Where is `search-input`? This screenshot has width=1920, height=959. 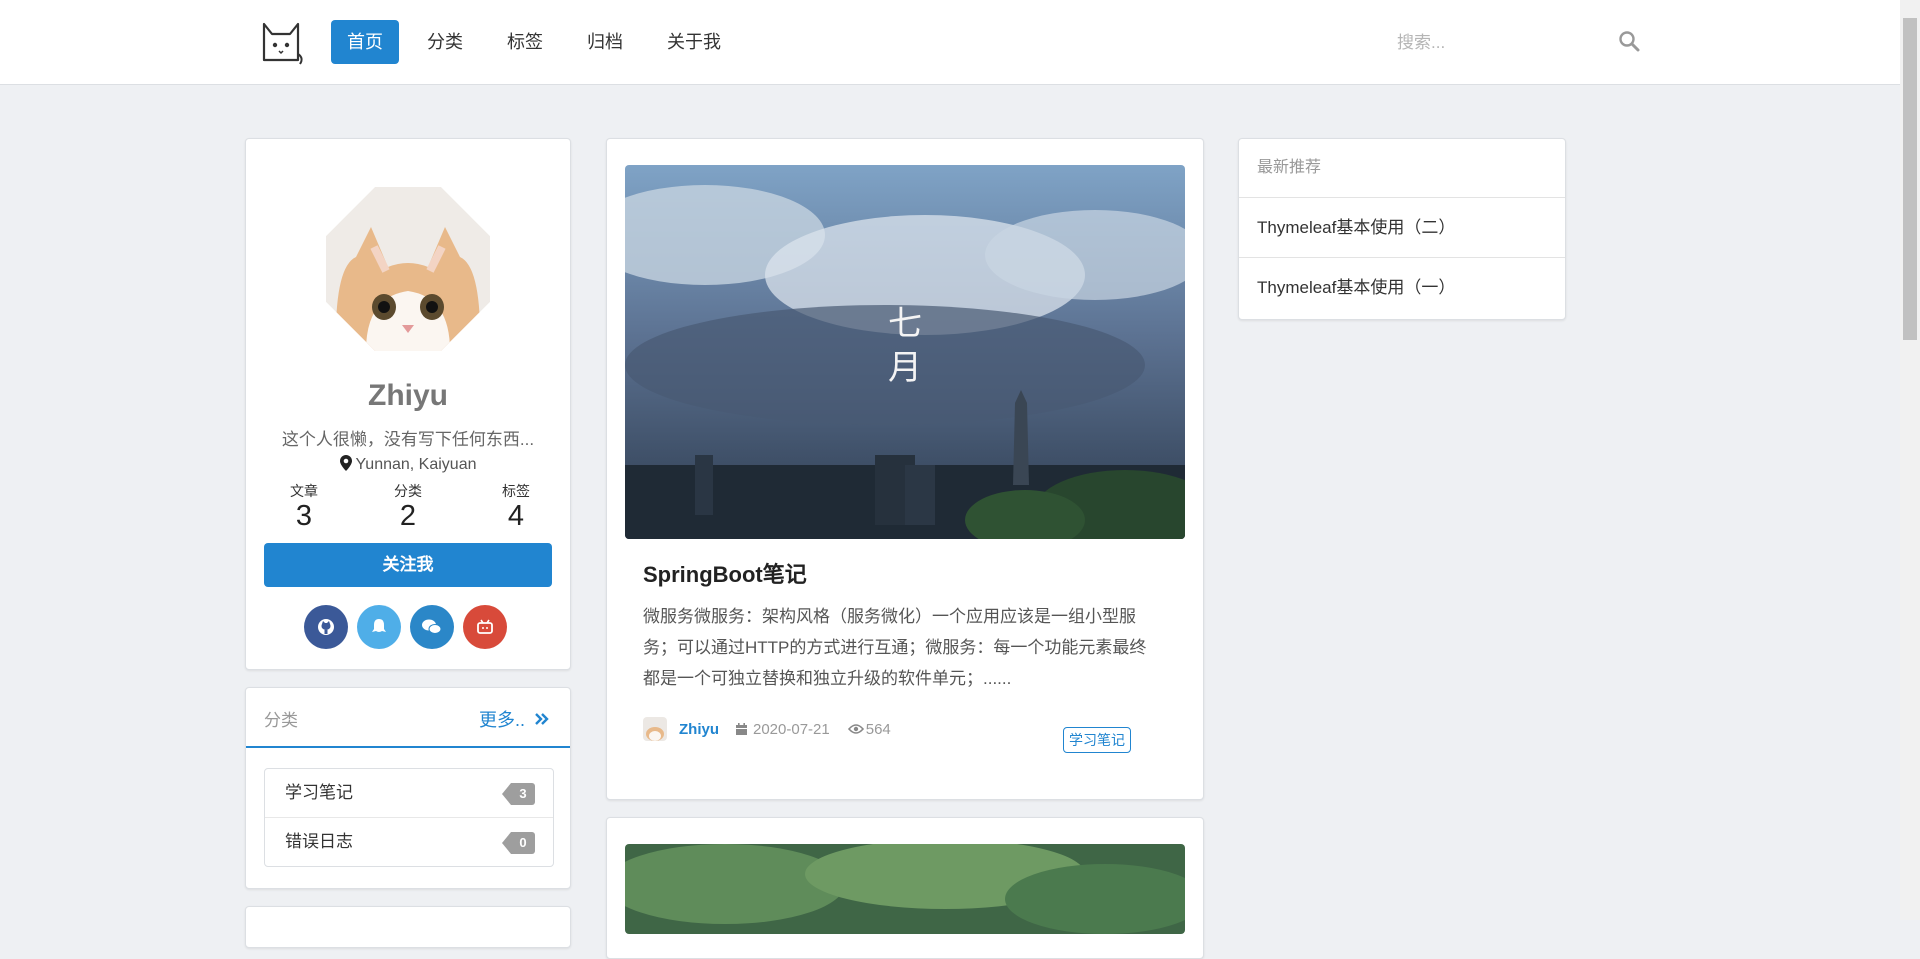 search-input is located at coordinates (1507, 43).